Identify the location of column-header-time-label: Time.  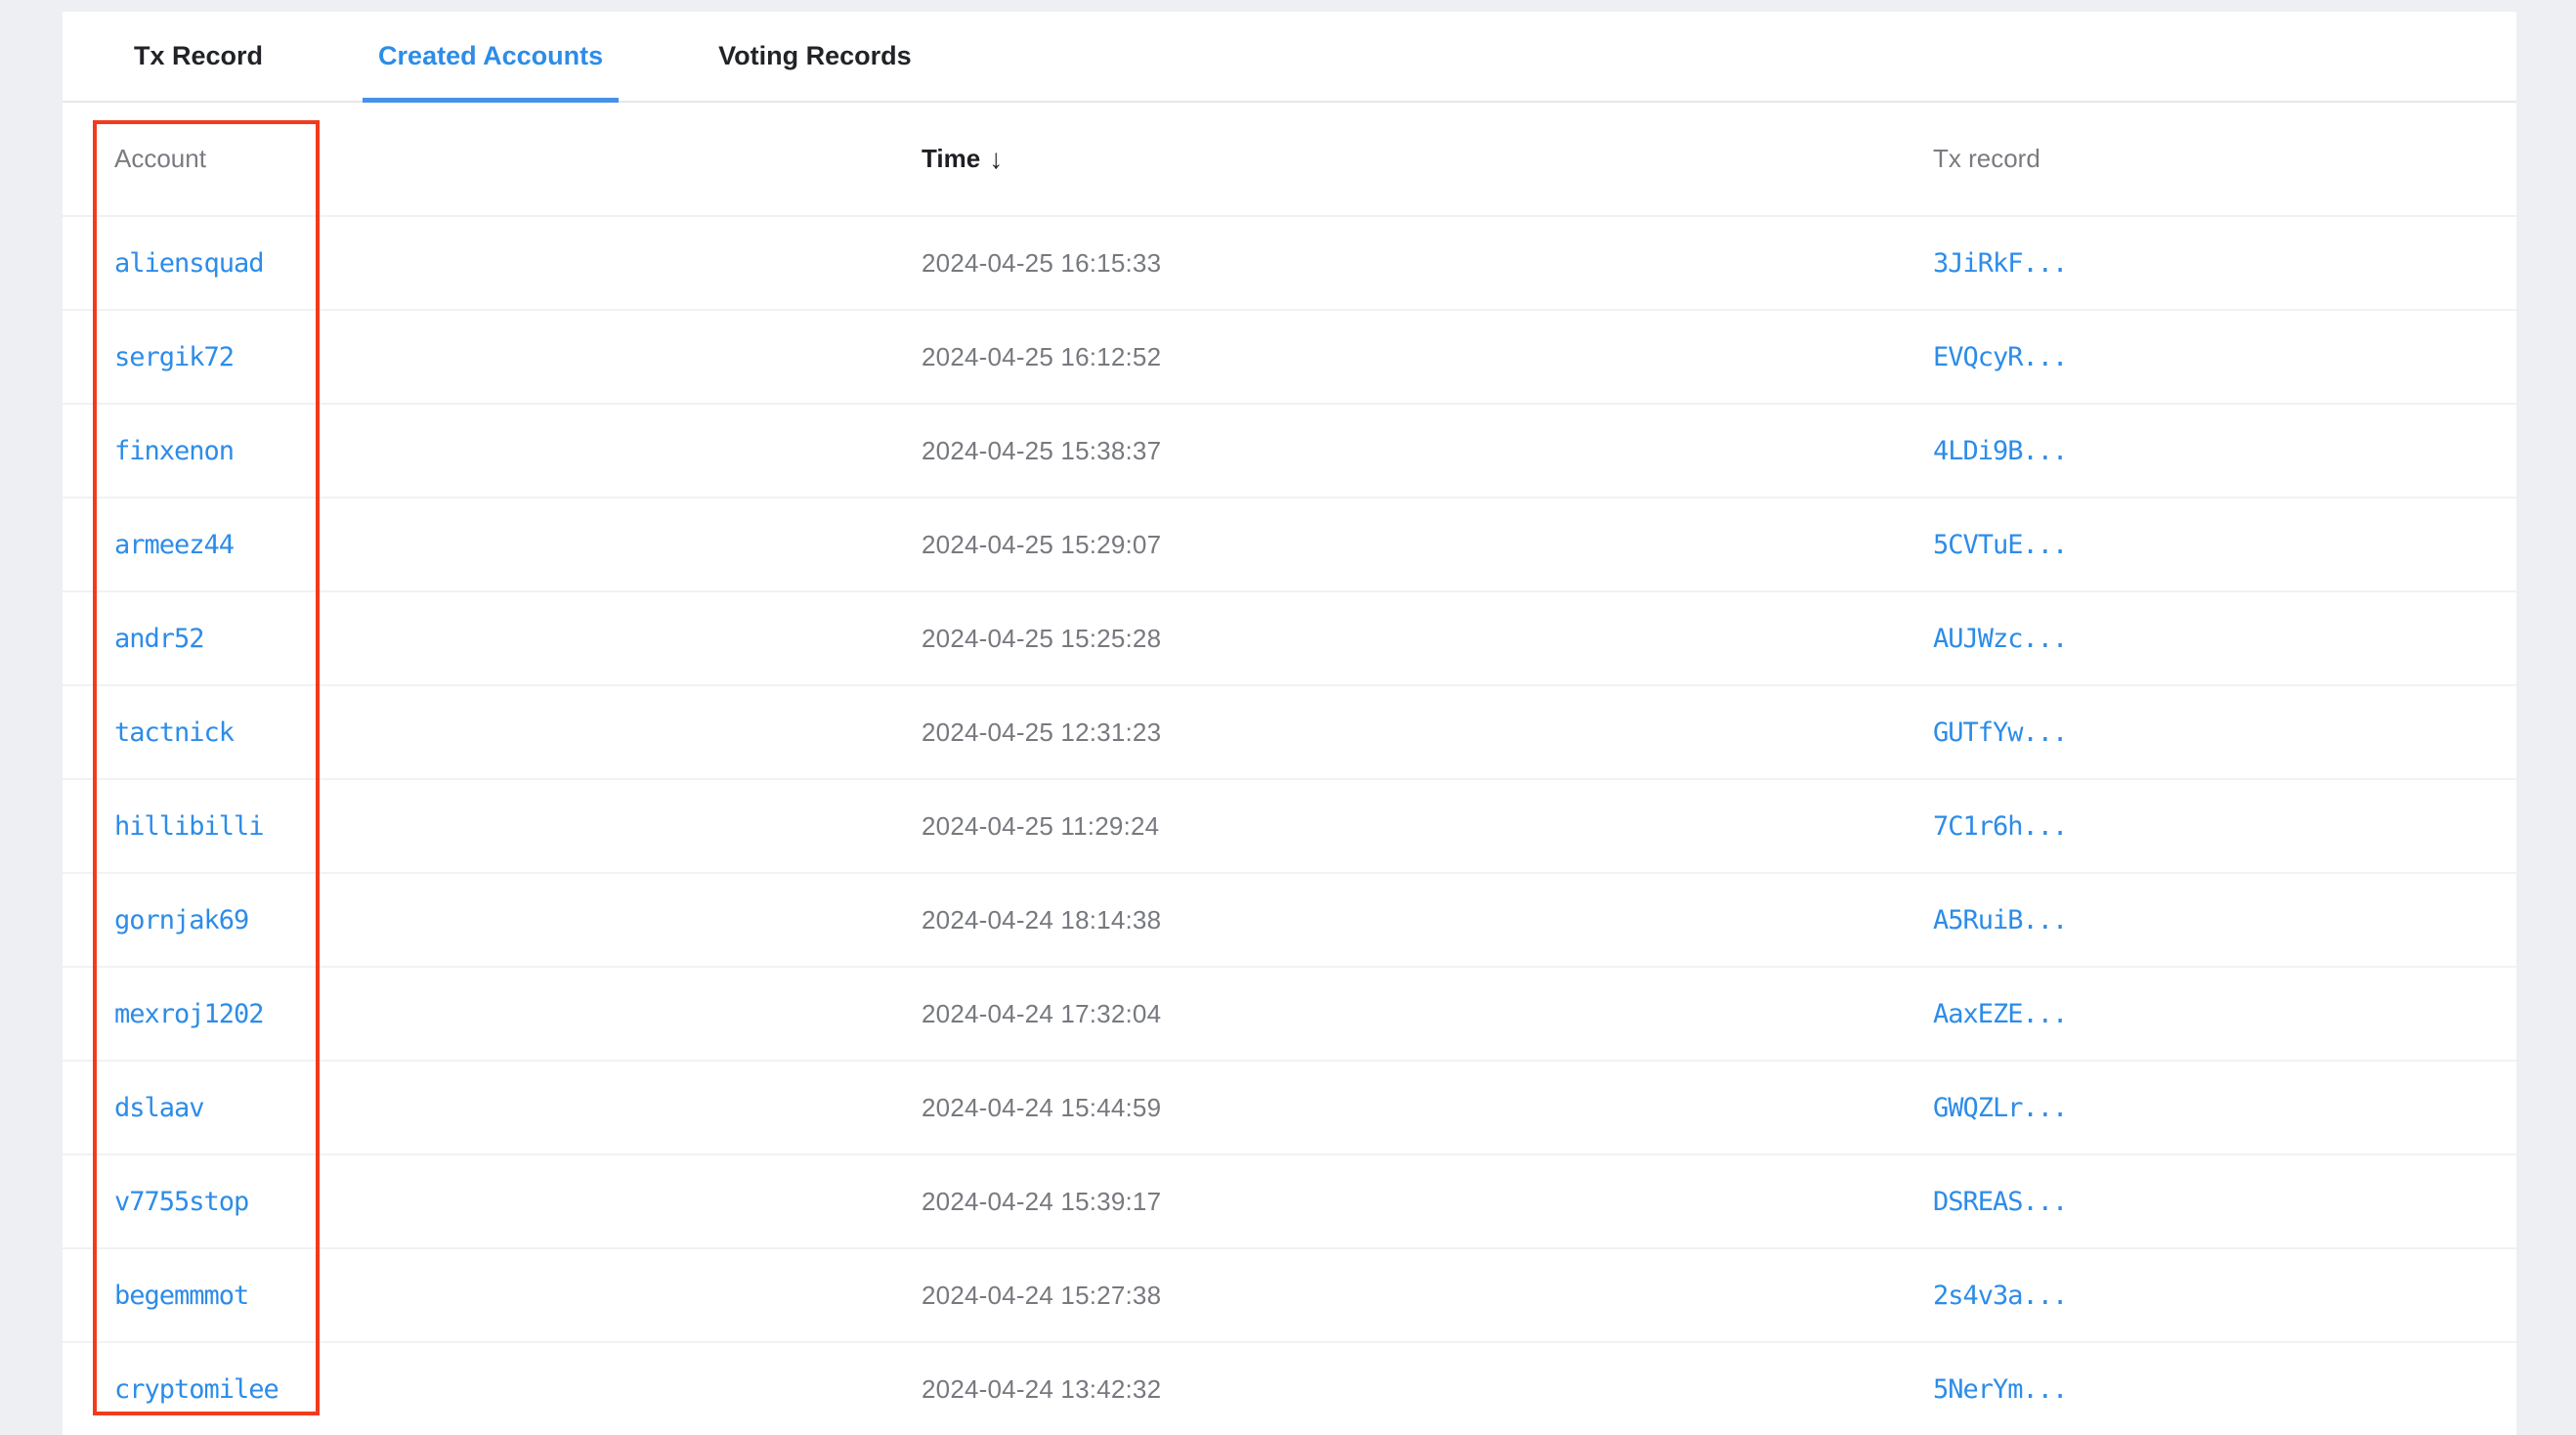
(952, 158).